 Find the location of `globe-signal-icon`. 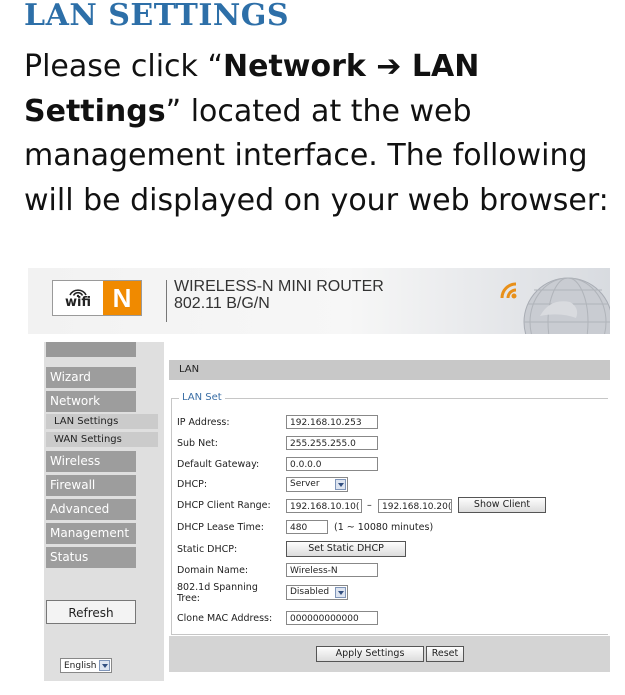

globe-signal-icon is located at coordinates (555, 305).